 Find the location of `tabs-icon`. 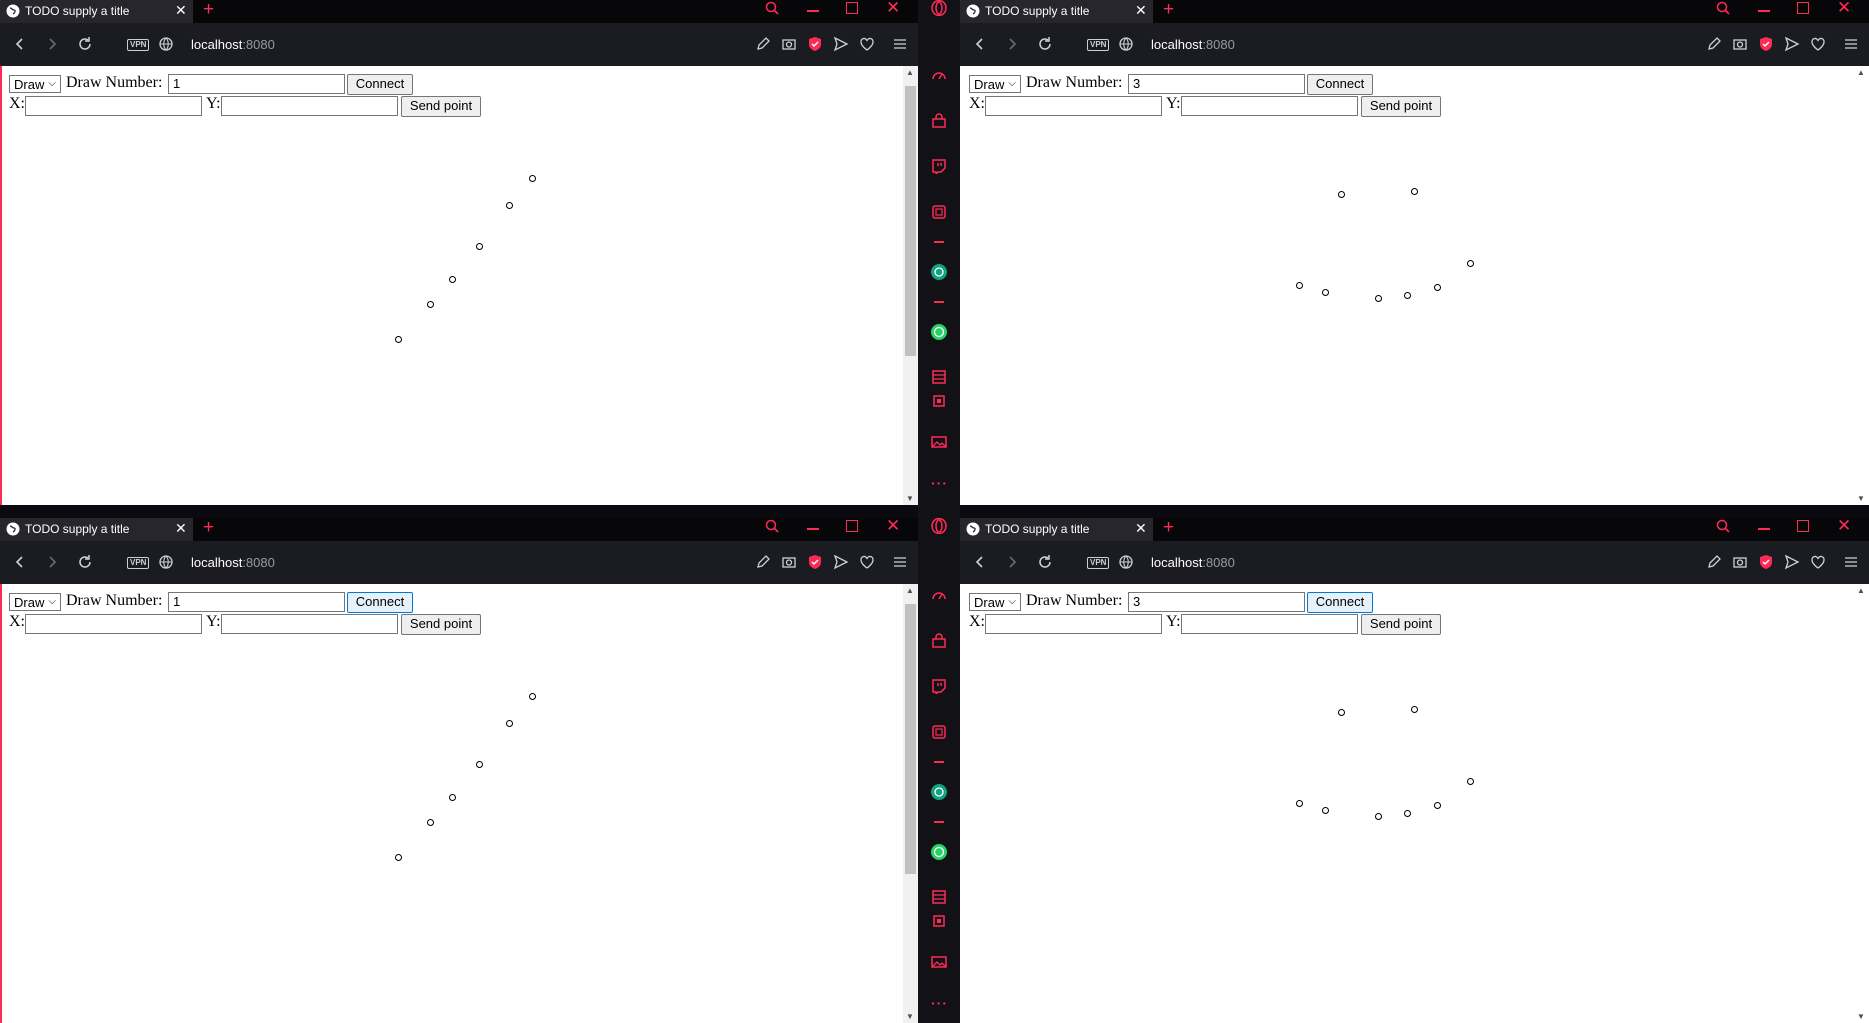

tabs-icon is located at coordinates (939, 377).